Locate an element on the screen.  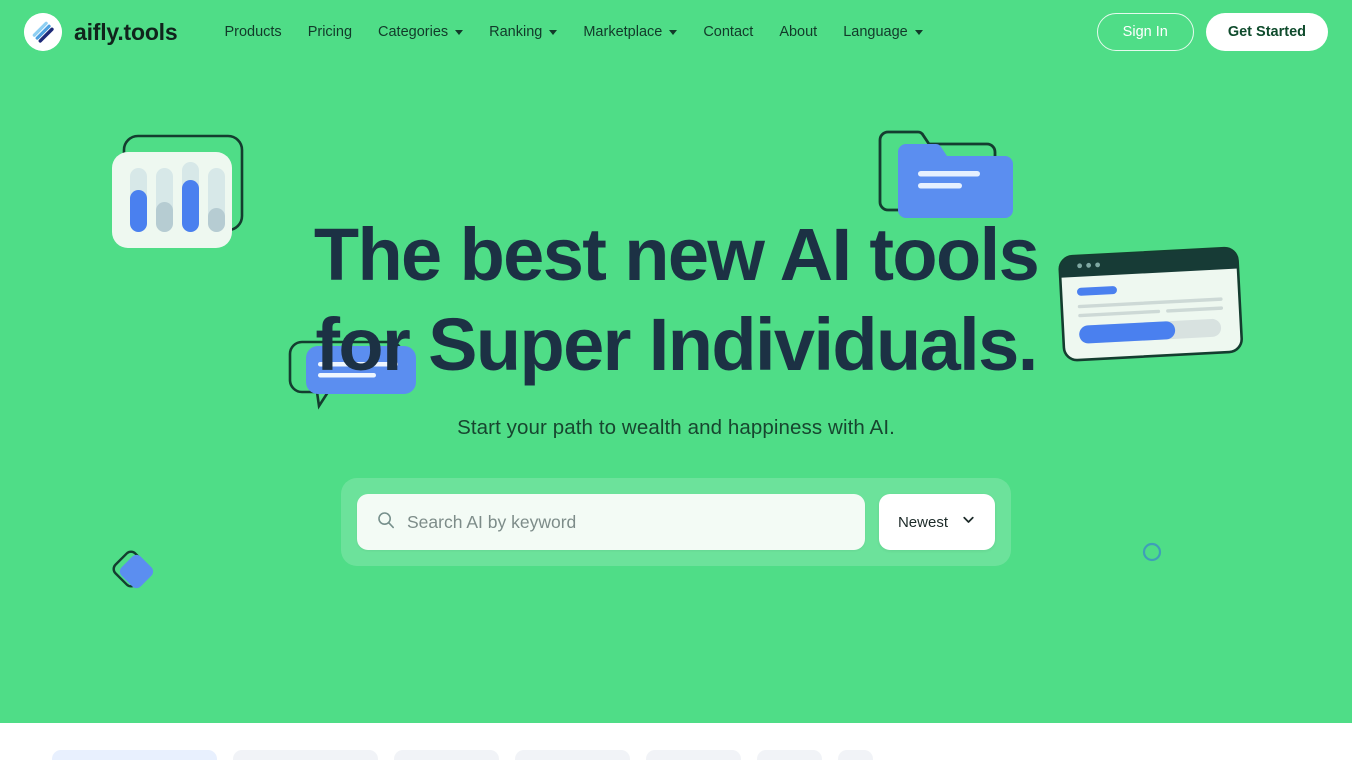
nav-item-about: About is located at coordinates (798, 32).